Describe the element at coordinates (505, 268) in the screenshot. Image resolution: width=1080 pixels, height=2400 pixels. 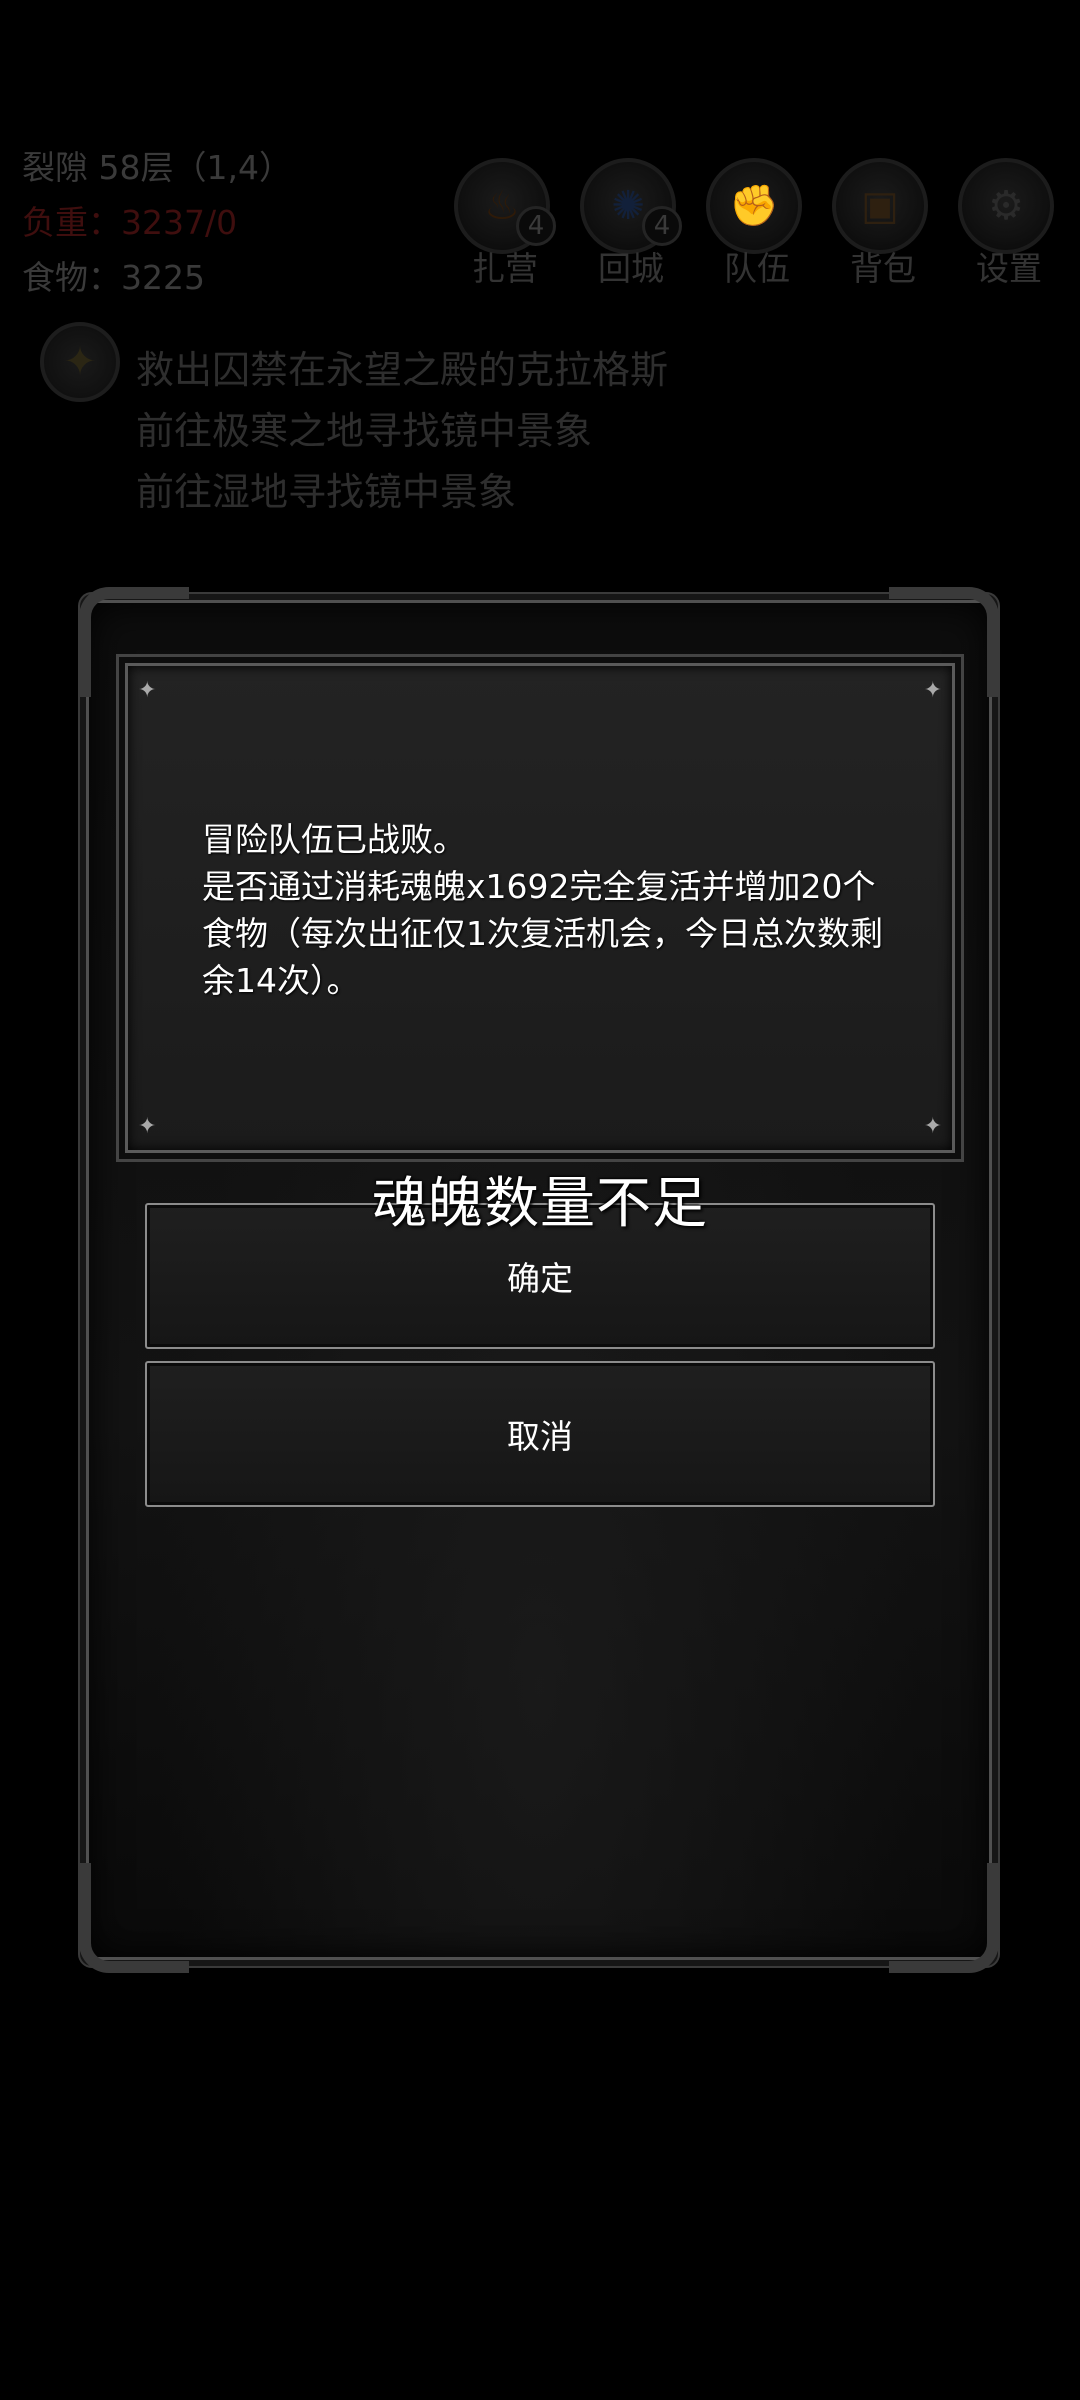
I see `camp-label: 扎营` at that location.